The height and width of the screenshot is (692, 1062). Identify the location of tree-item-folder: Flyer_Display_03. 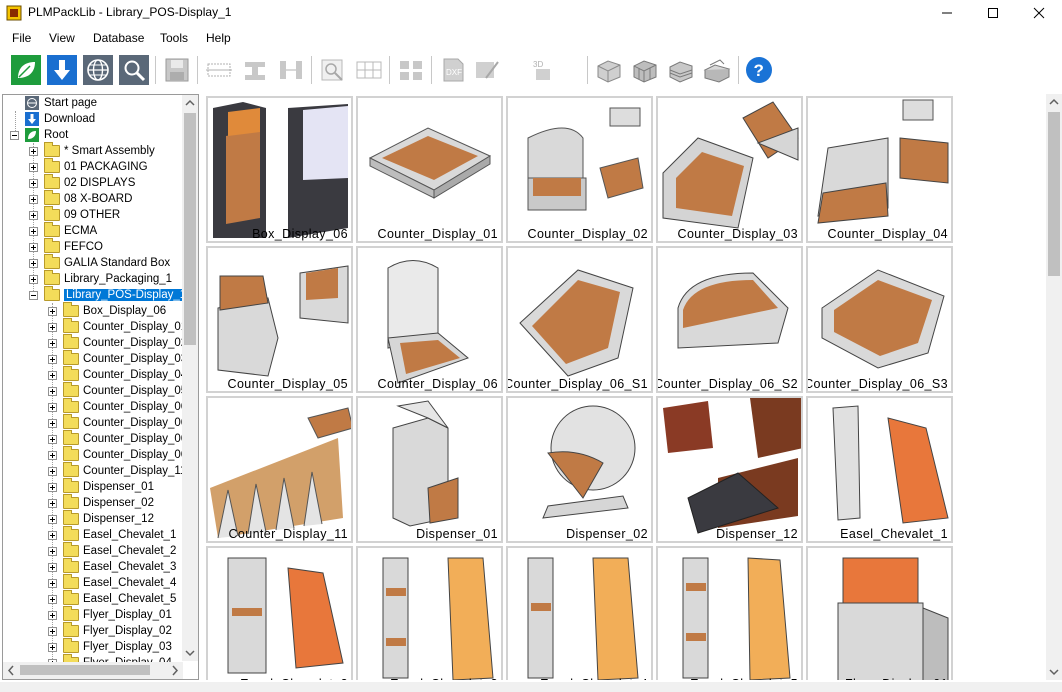
(110, 646).